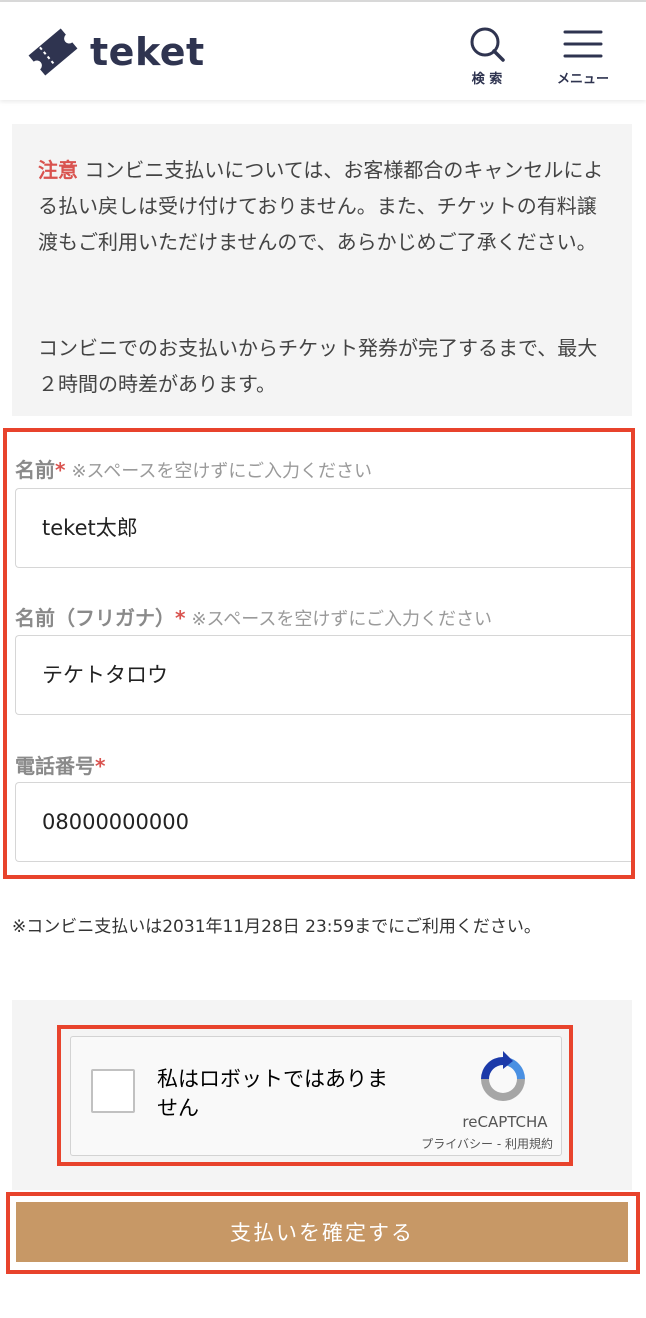 The height and width of the screenshot is (1318, 646). I want to click on name-input: teket太郎, so click(323, 528).